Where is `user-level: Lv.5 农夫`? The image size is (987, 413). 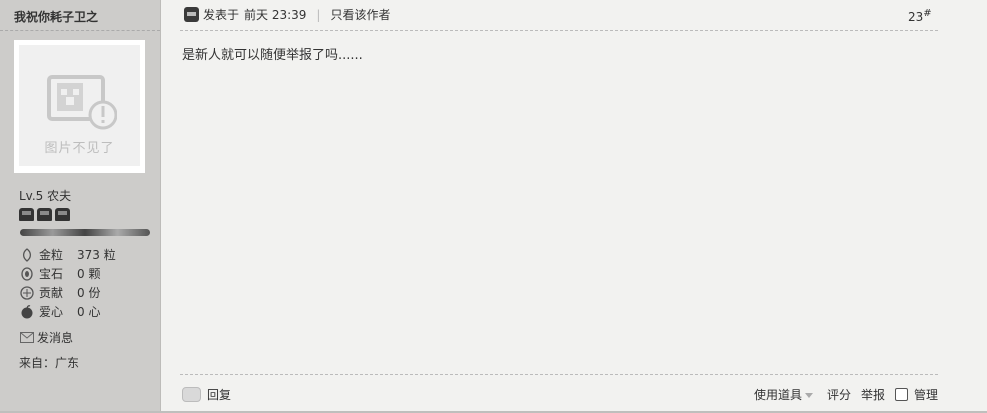
user-level: Lv.5 农夫 is located at coordinates (45, 195).